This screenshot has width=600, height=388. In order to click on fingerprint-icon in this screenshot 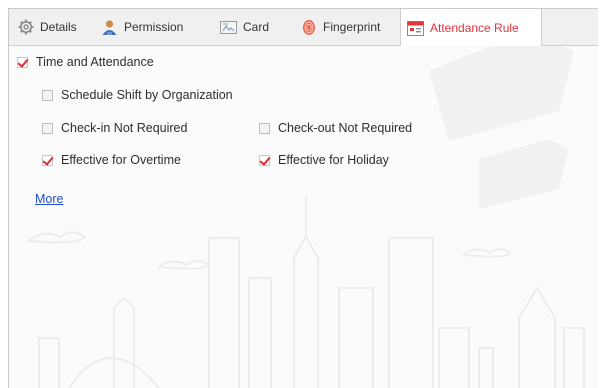, I will do `click(308, 27)`.